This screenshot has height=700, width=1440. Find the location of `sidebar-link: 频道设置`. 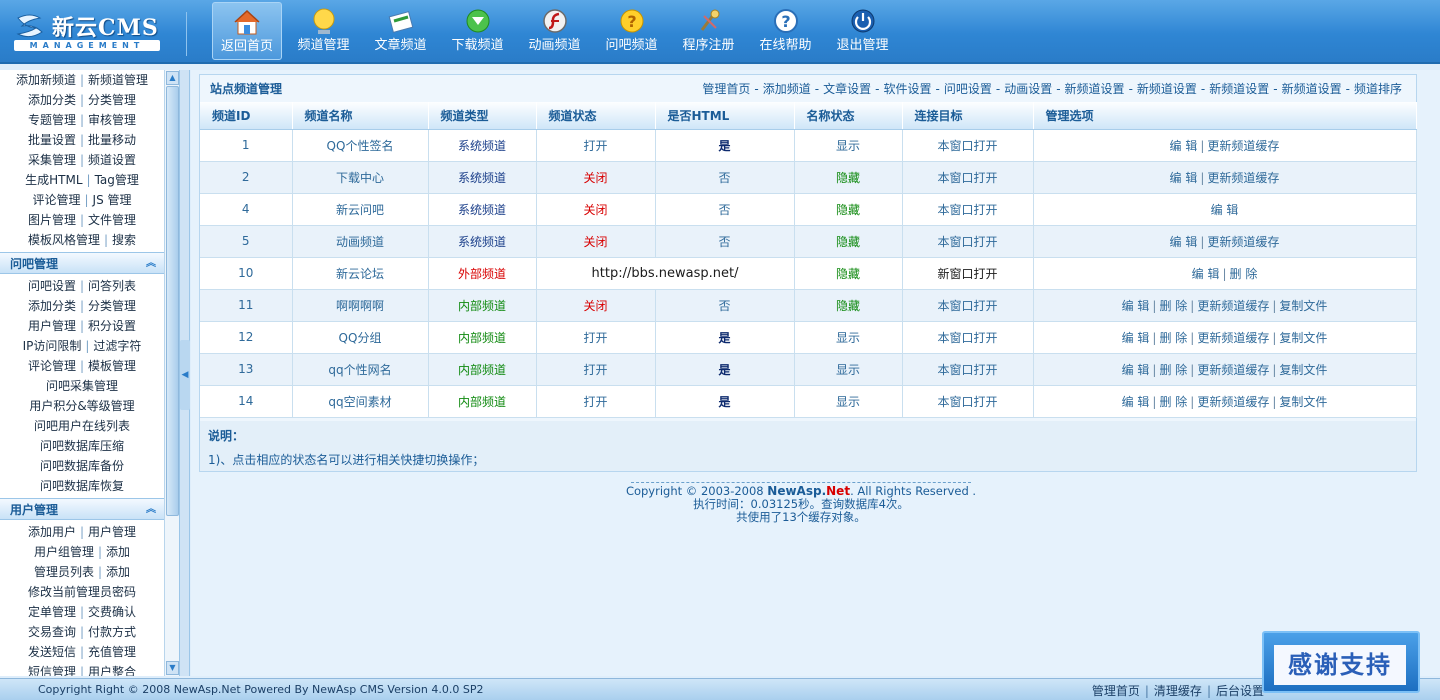

sidebar-link: 频道设置 is located at coordinates (112, 160).